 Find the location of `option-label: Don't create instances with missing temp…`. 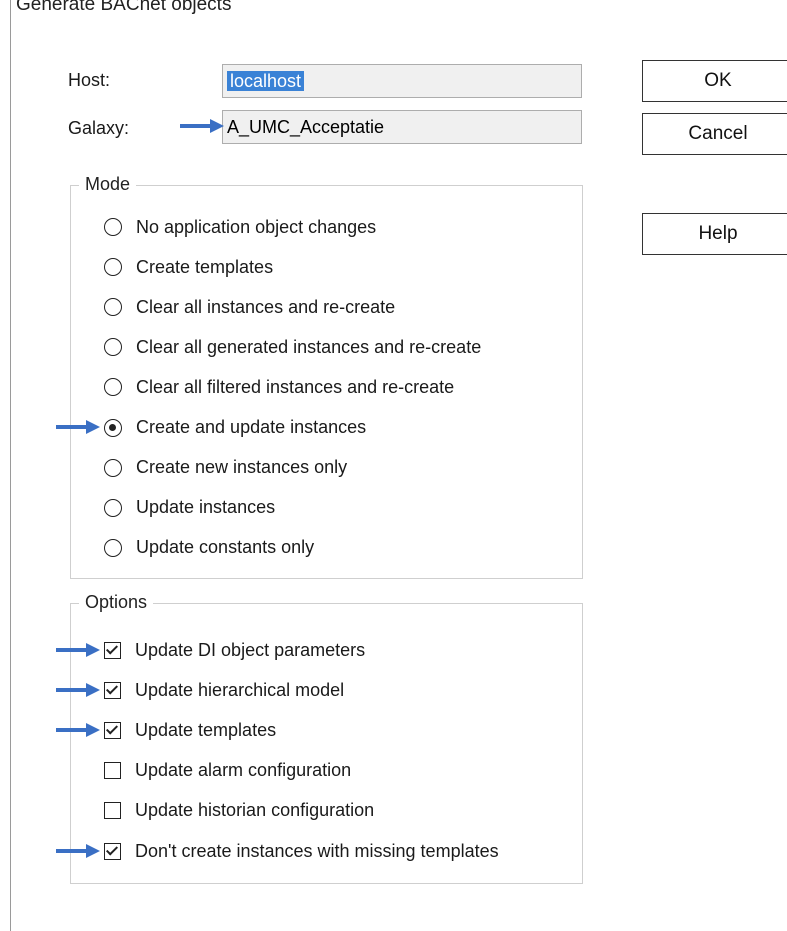

option-label: Don't create instances with missing temp… is located at coordinates (317, 850).